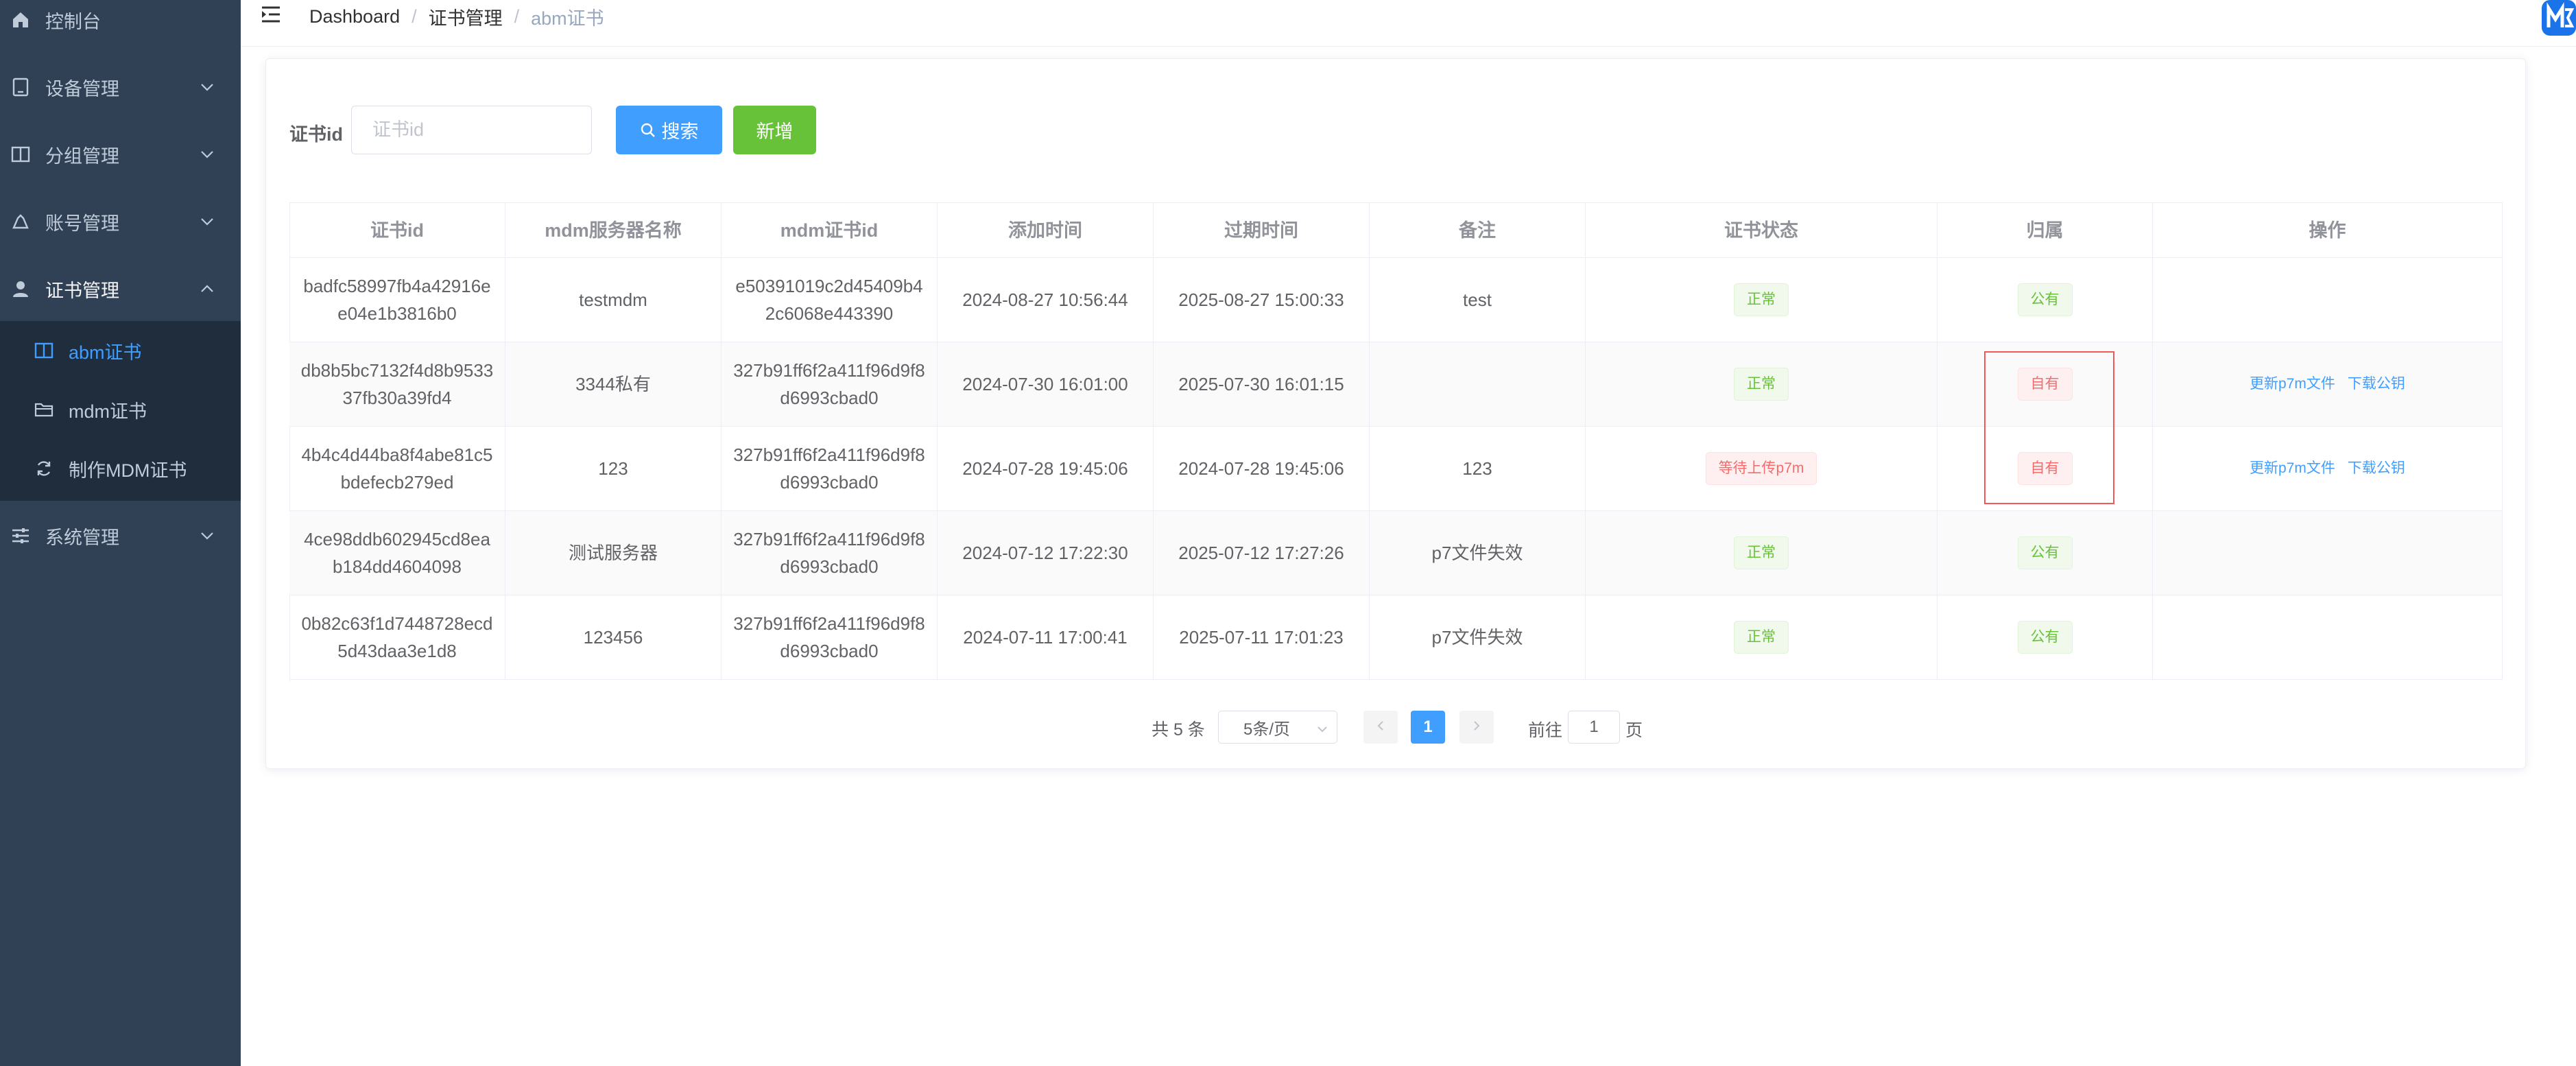 This screenshot has width=2576, height=1066. Describe the element at coordinates (1478, 230) in the screenshot. I see `header-note: 备注` at that location.